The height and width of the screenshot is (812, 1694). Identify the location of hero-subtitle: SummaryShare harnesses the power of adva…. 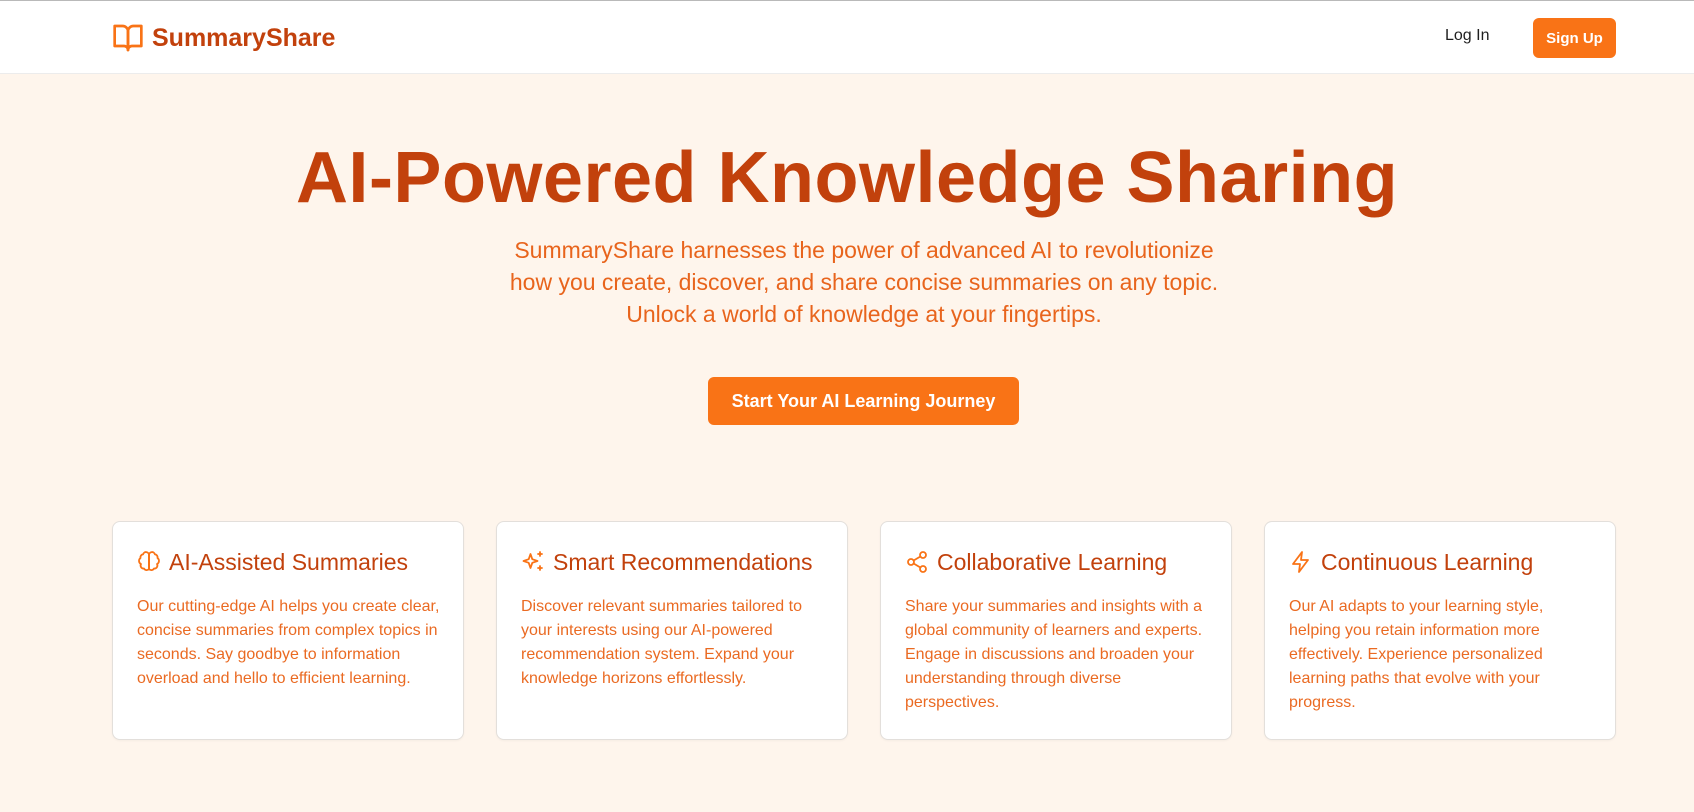
(864, 282).